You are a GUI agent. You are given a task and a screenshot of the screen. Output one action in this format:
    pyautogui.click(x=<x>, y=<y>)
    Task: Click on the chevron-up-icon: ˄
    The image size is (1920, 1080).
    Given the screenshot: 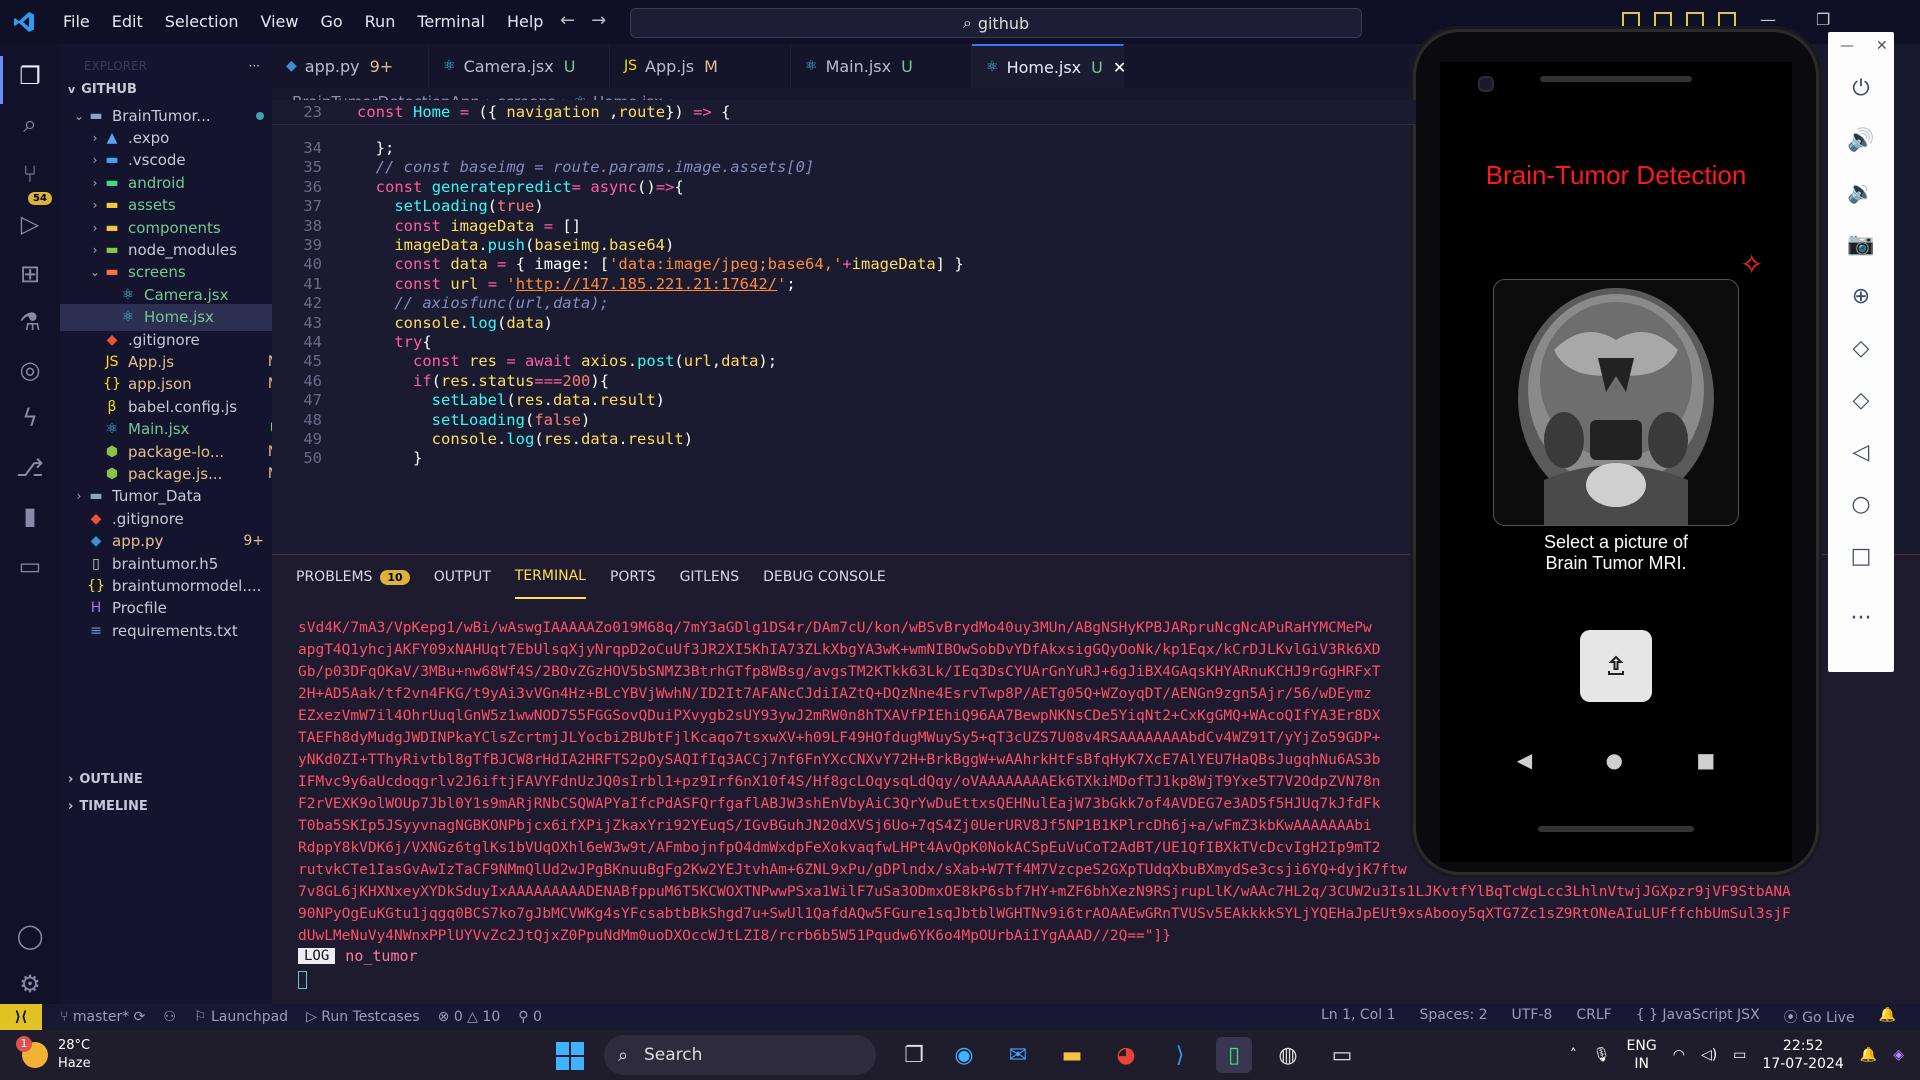 What is the action you would take?
    pyautogui.click(x=1573, y=1055)
    